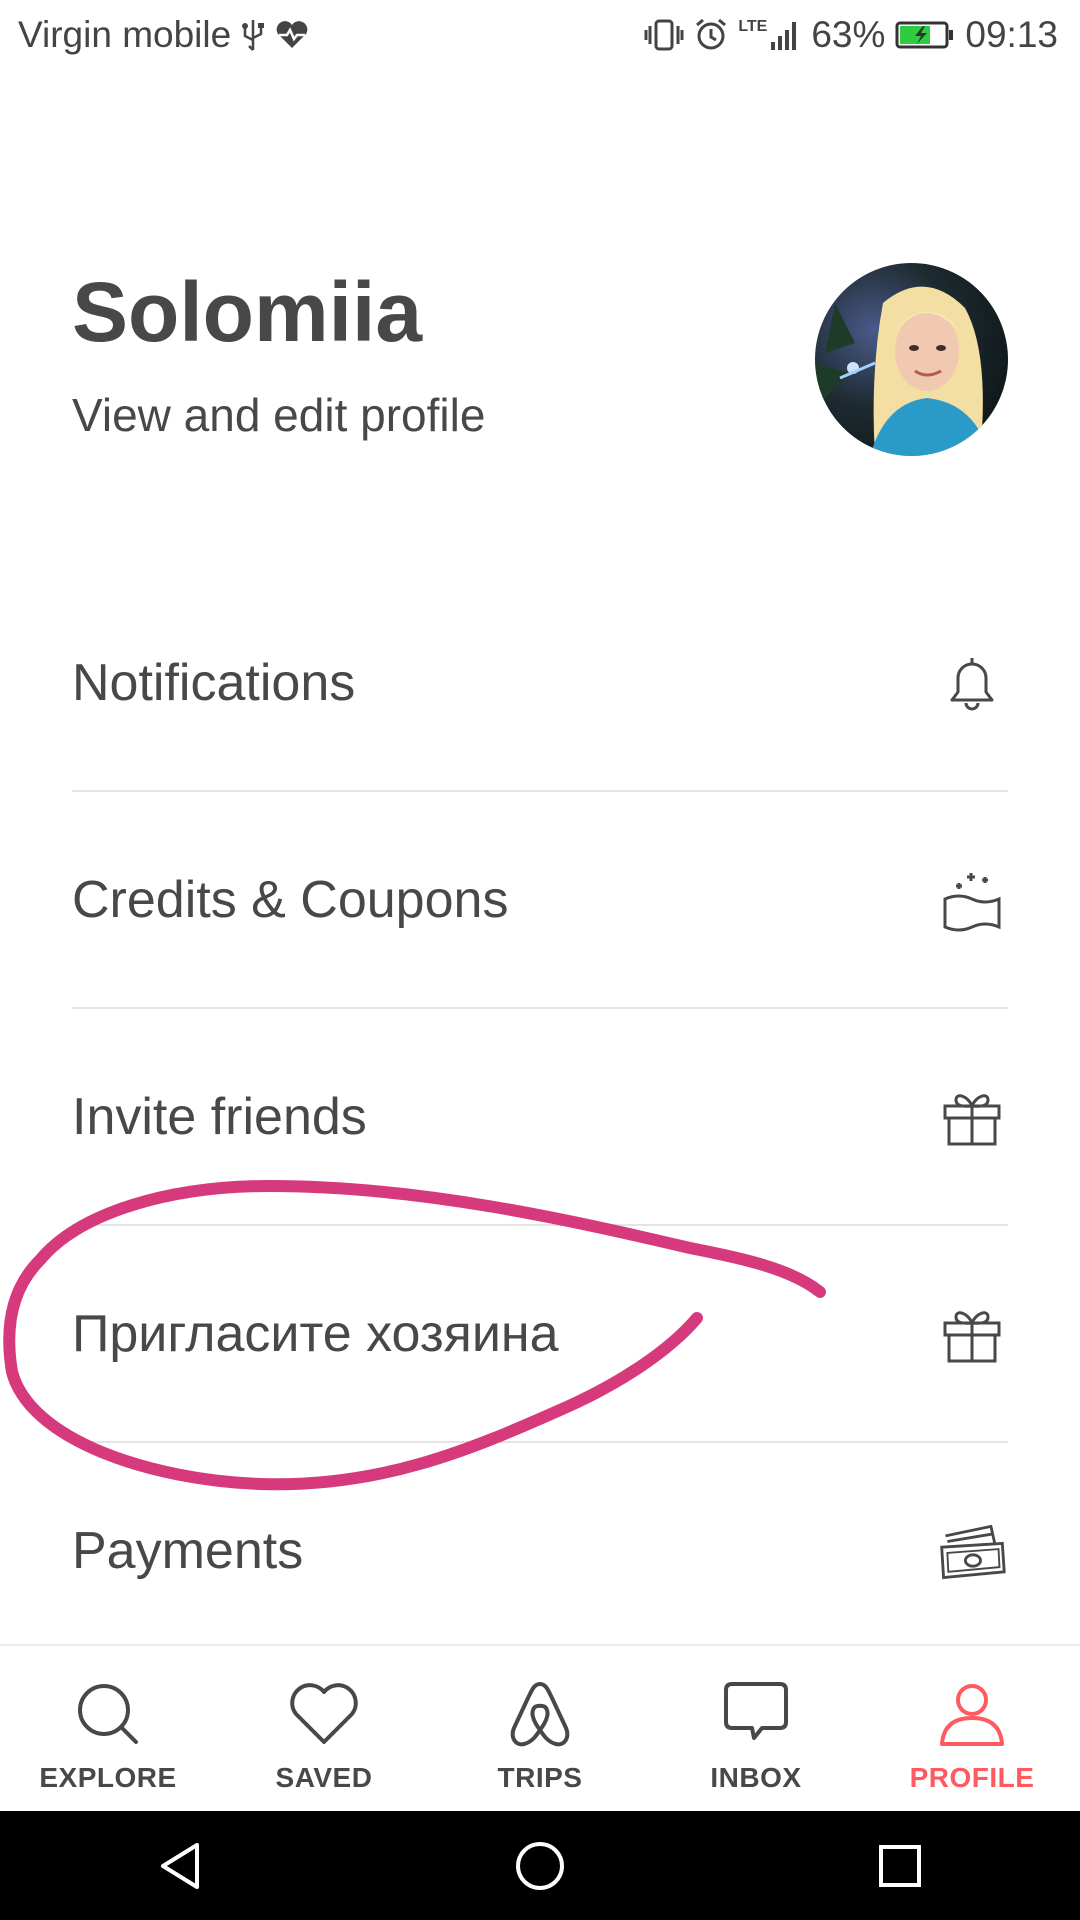 The width and height of the screenshot is (1080, 1920). What do you see at coordinates (188, 1550) in the screenshot?
I see `menu-item-label: Payments` at bounding box center [188, 1550].